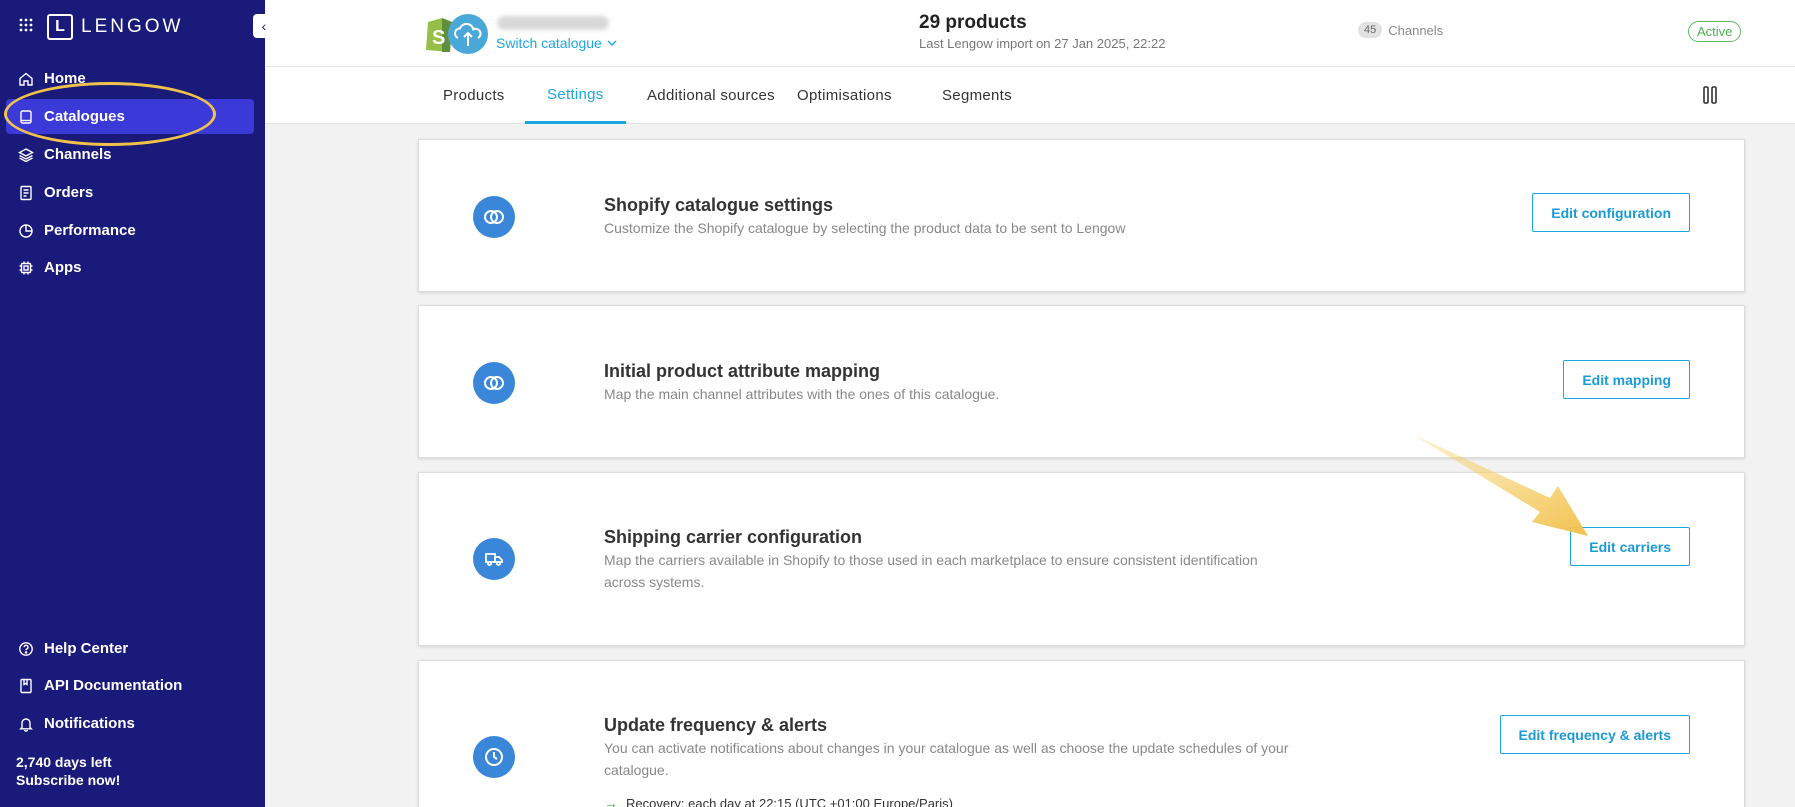  I want to click on lengow-logo: L LENGOW, so click(115, 27).